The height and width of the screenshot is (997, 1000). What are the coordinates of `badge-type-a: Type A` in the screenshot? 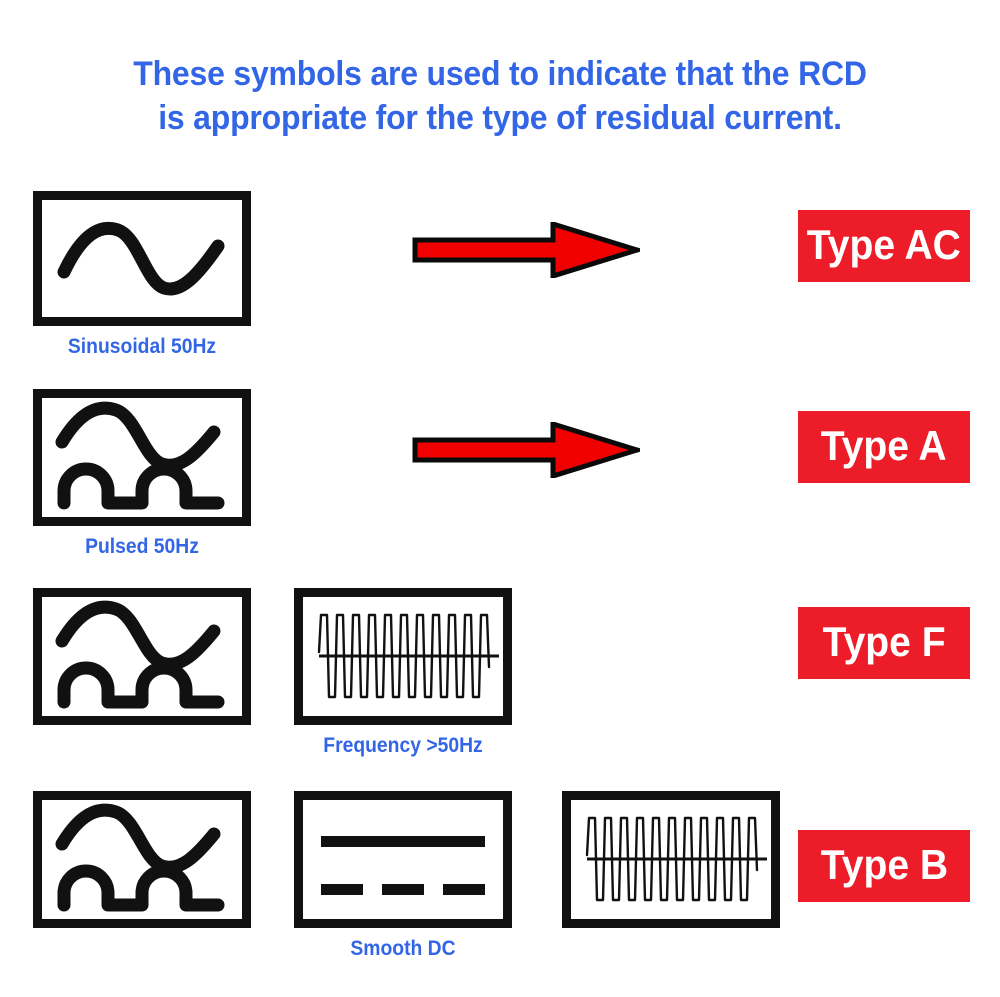 It's located at (884, 447).